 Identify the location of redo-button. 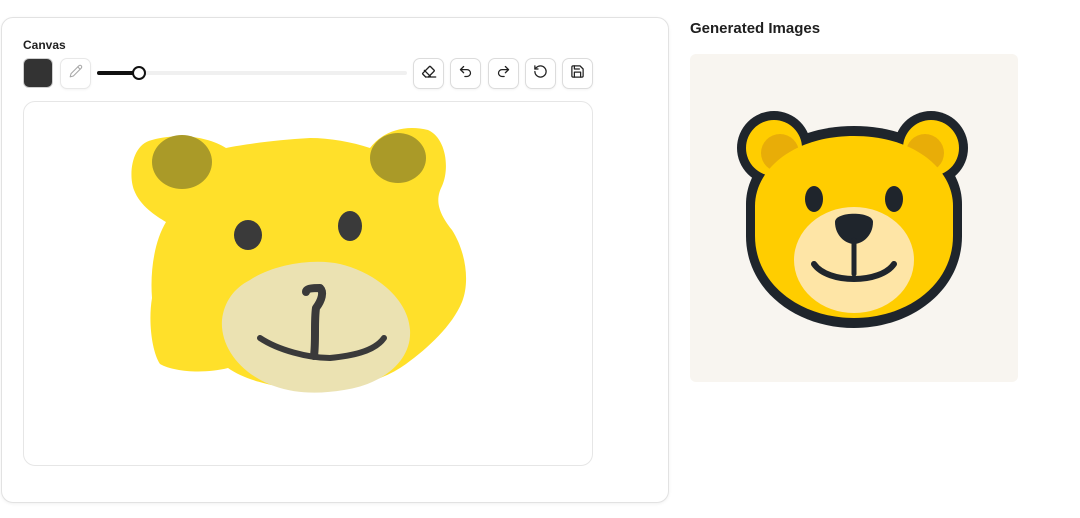
(503, 73).